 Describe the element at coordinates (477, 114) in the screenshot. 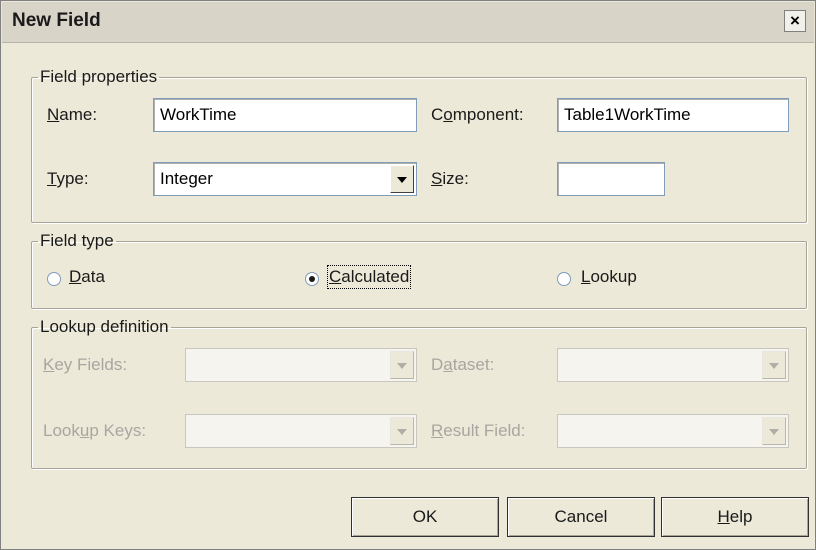

I see `component-label: Component:` at that location.